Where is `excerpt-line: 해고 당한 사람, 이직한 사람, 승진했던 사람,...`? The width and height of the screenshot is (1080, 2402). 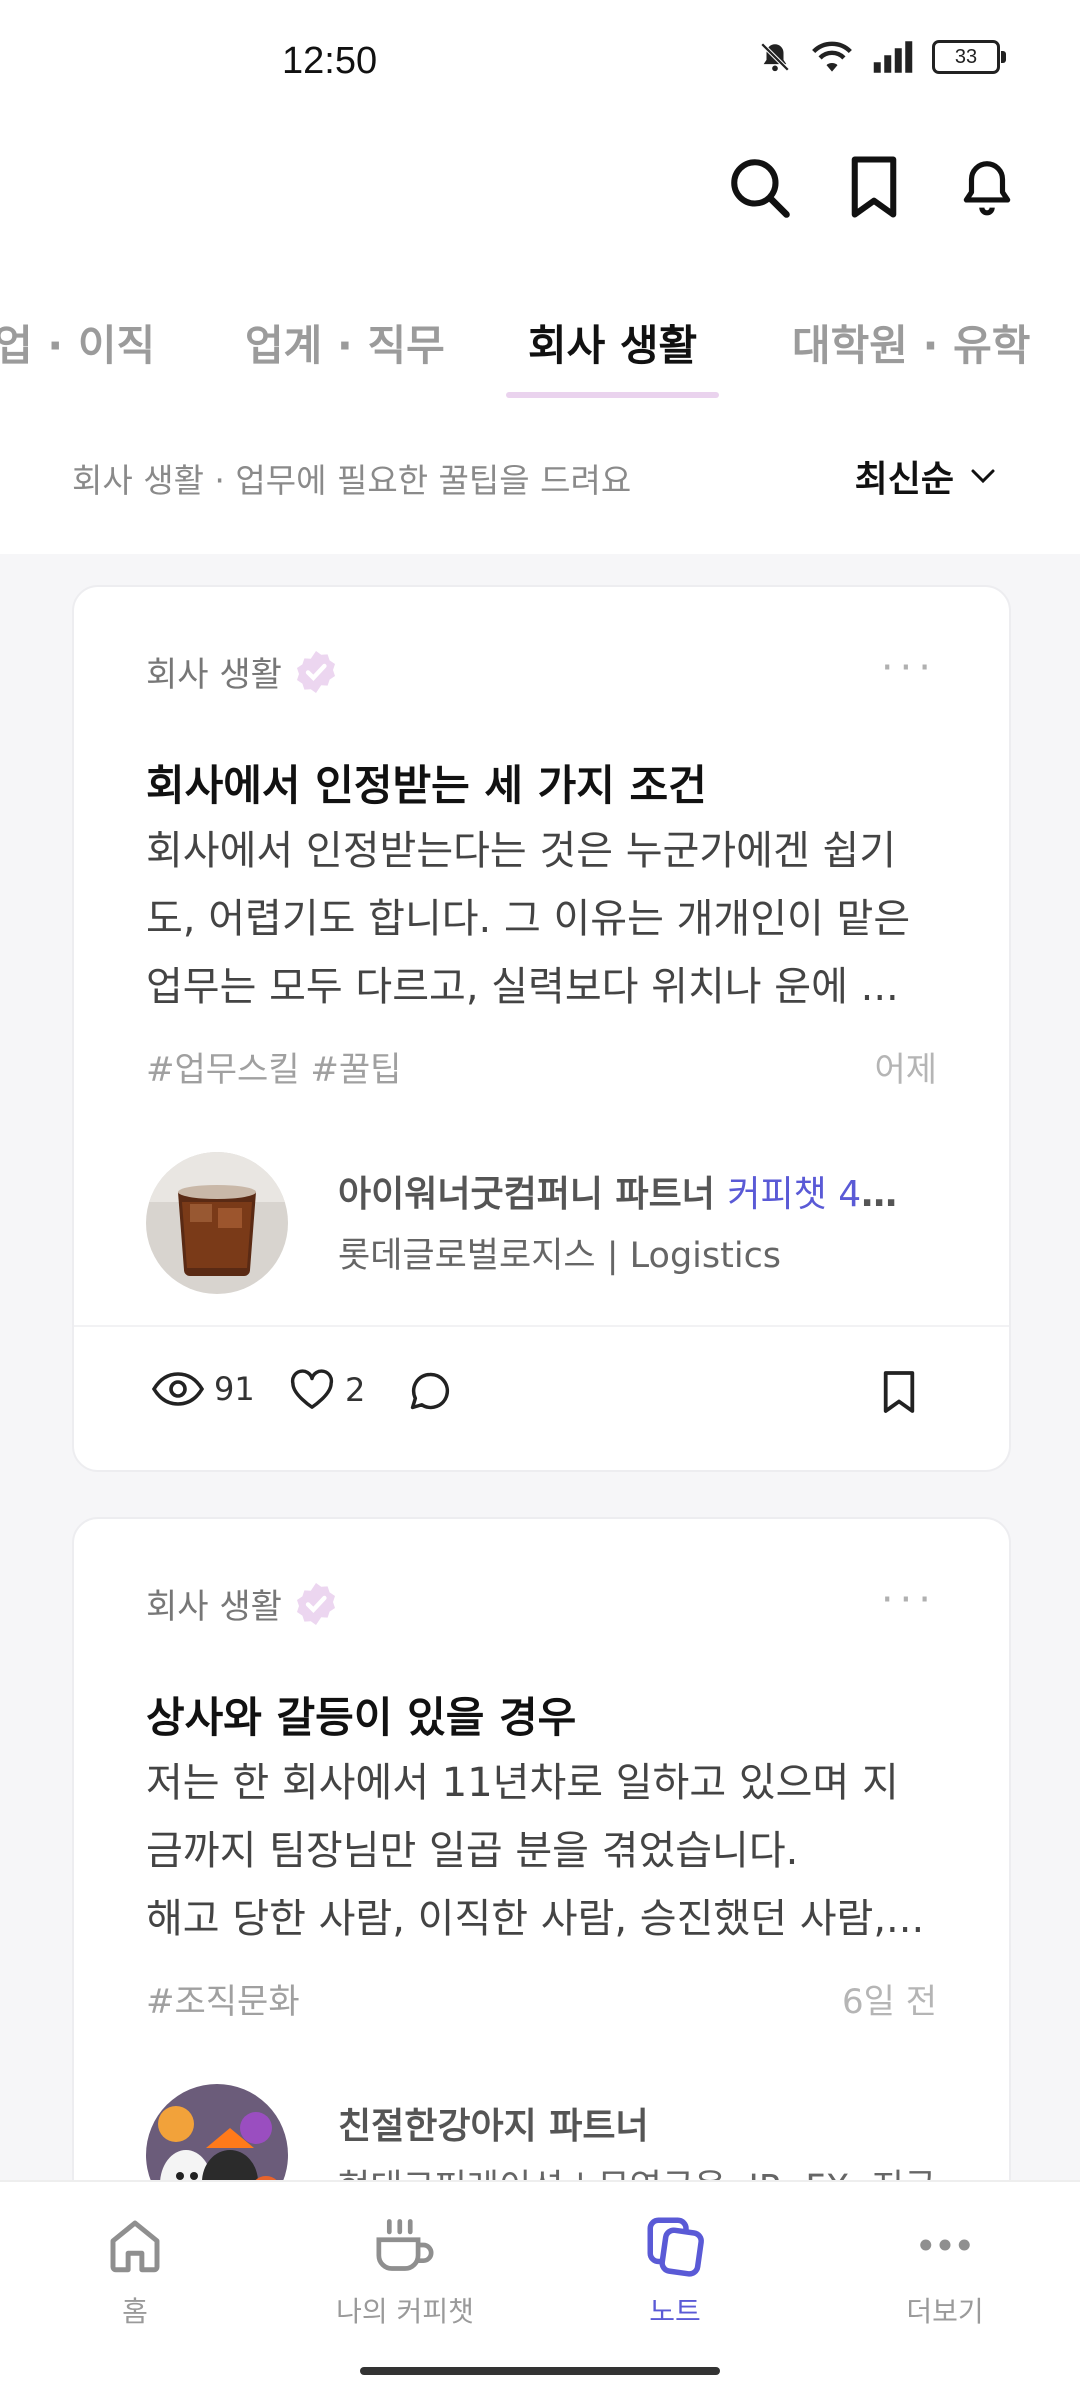 excerpt-line: 해고 당한 사람, 이직한 사람, 승진했던 사람,... is located at coordinates (535, 1919).